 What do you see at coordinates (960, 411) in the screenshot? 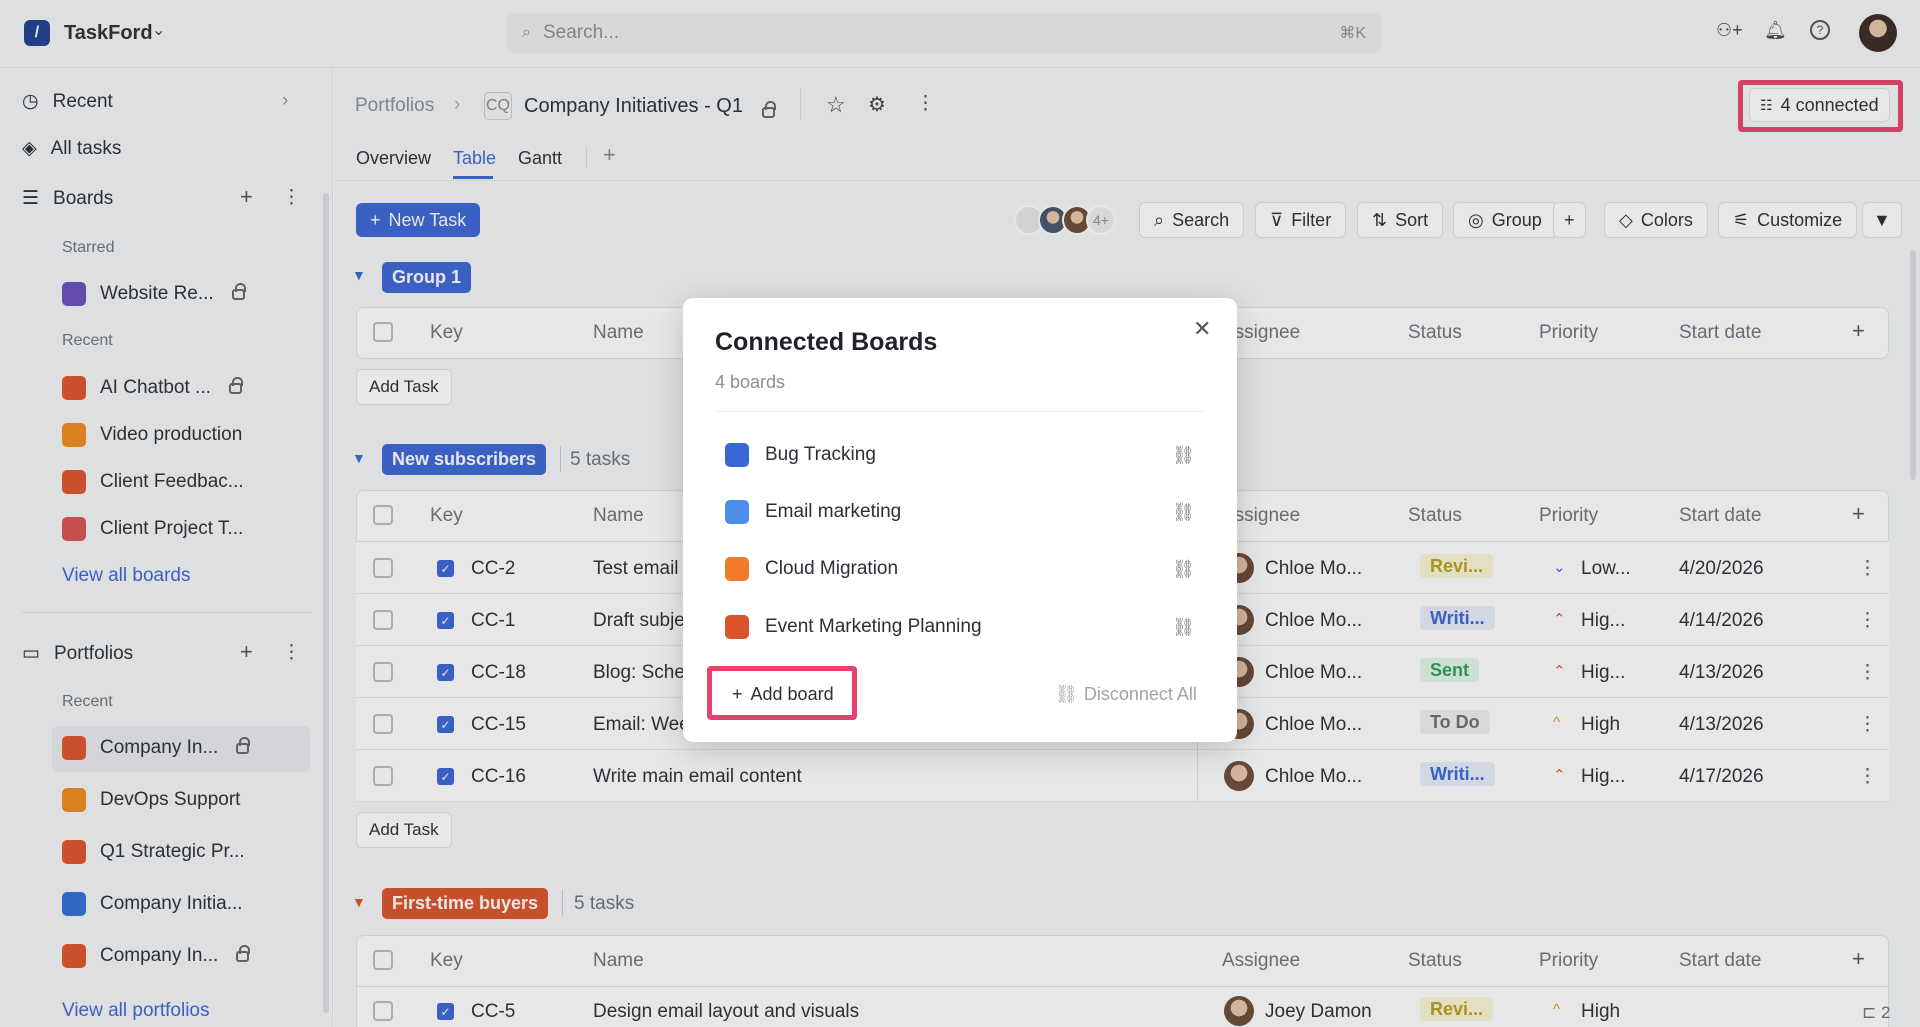
I see `divider` at bounding box center [960, 411].